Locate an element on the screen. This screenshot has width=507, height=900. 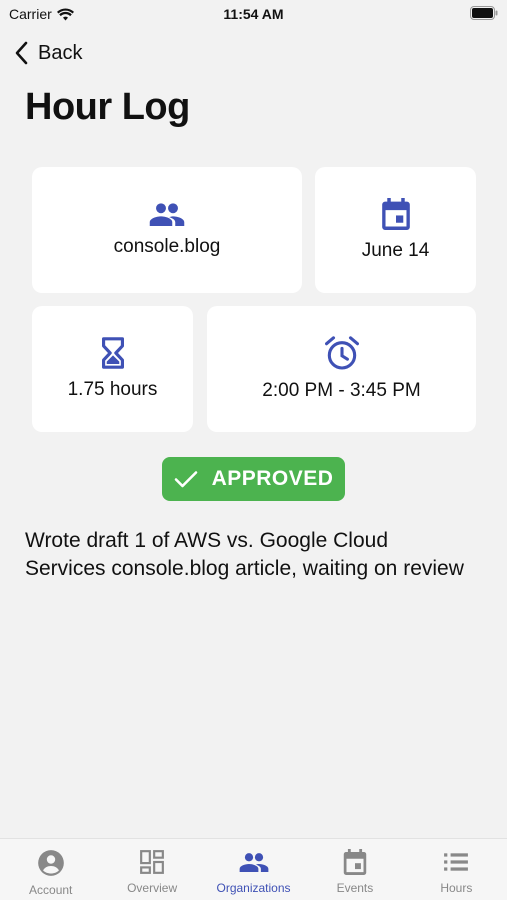
alarm-clock-icon is located at coordinates (341, 353).